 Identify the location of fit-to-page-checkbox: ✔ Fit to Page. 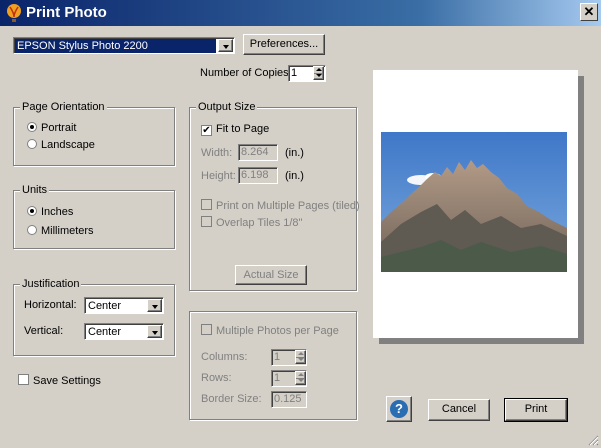
(235, 129).